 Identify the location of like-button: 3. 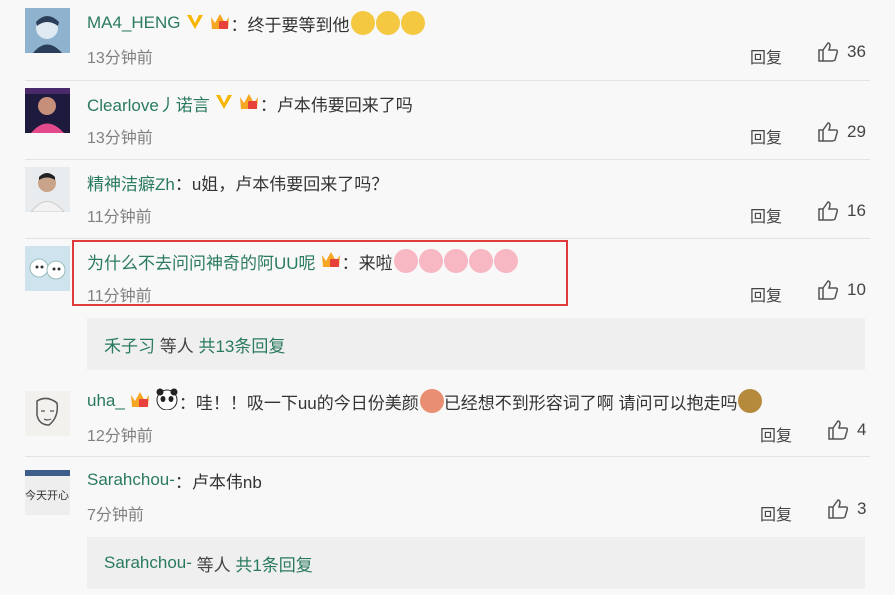
(846, 509).